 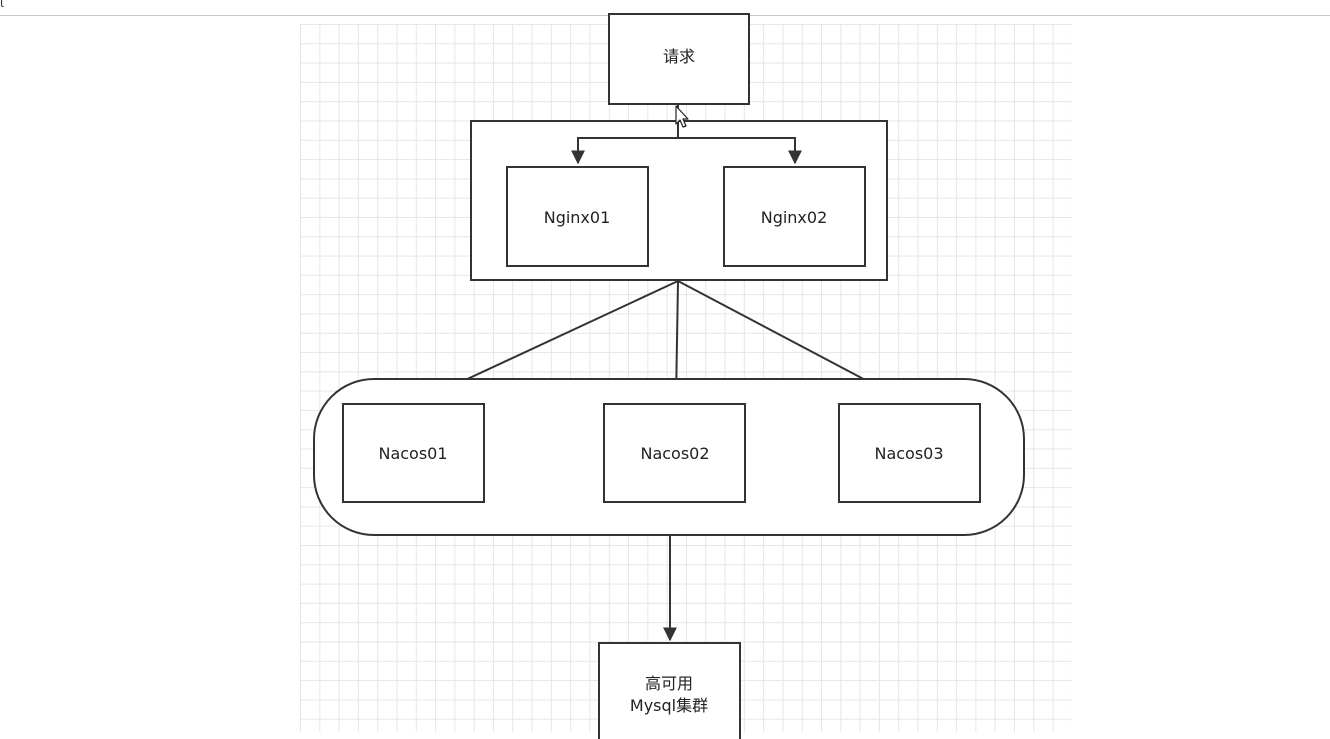 I want to click on nacos02-label: Nacos02, so click(x=674, y=453).